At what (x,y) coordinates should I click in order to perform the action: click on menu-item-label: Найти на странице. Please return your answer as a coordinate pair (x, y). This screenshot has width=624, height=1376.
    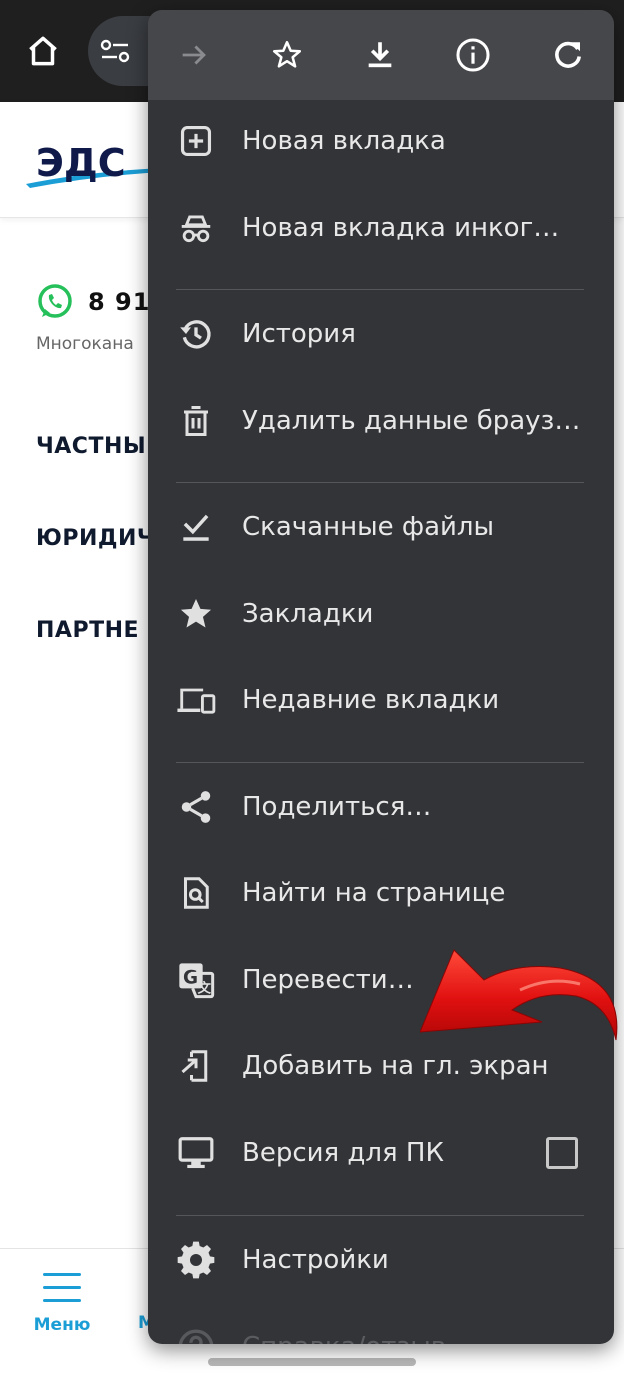
    Looking at the image, I should click on (374, 893).